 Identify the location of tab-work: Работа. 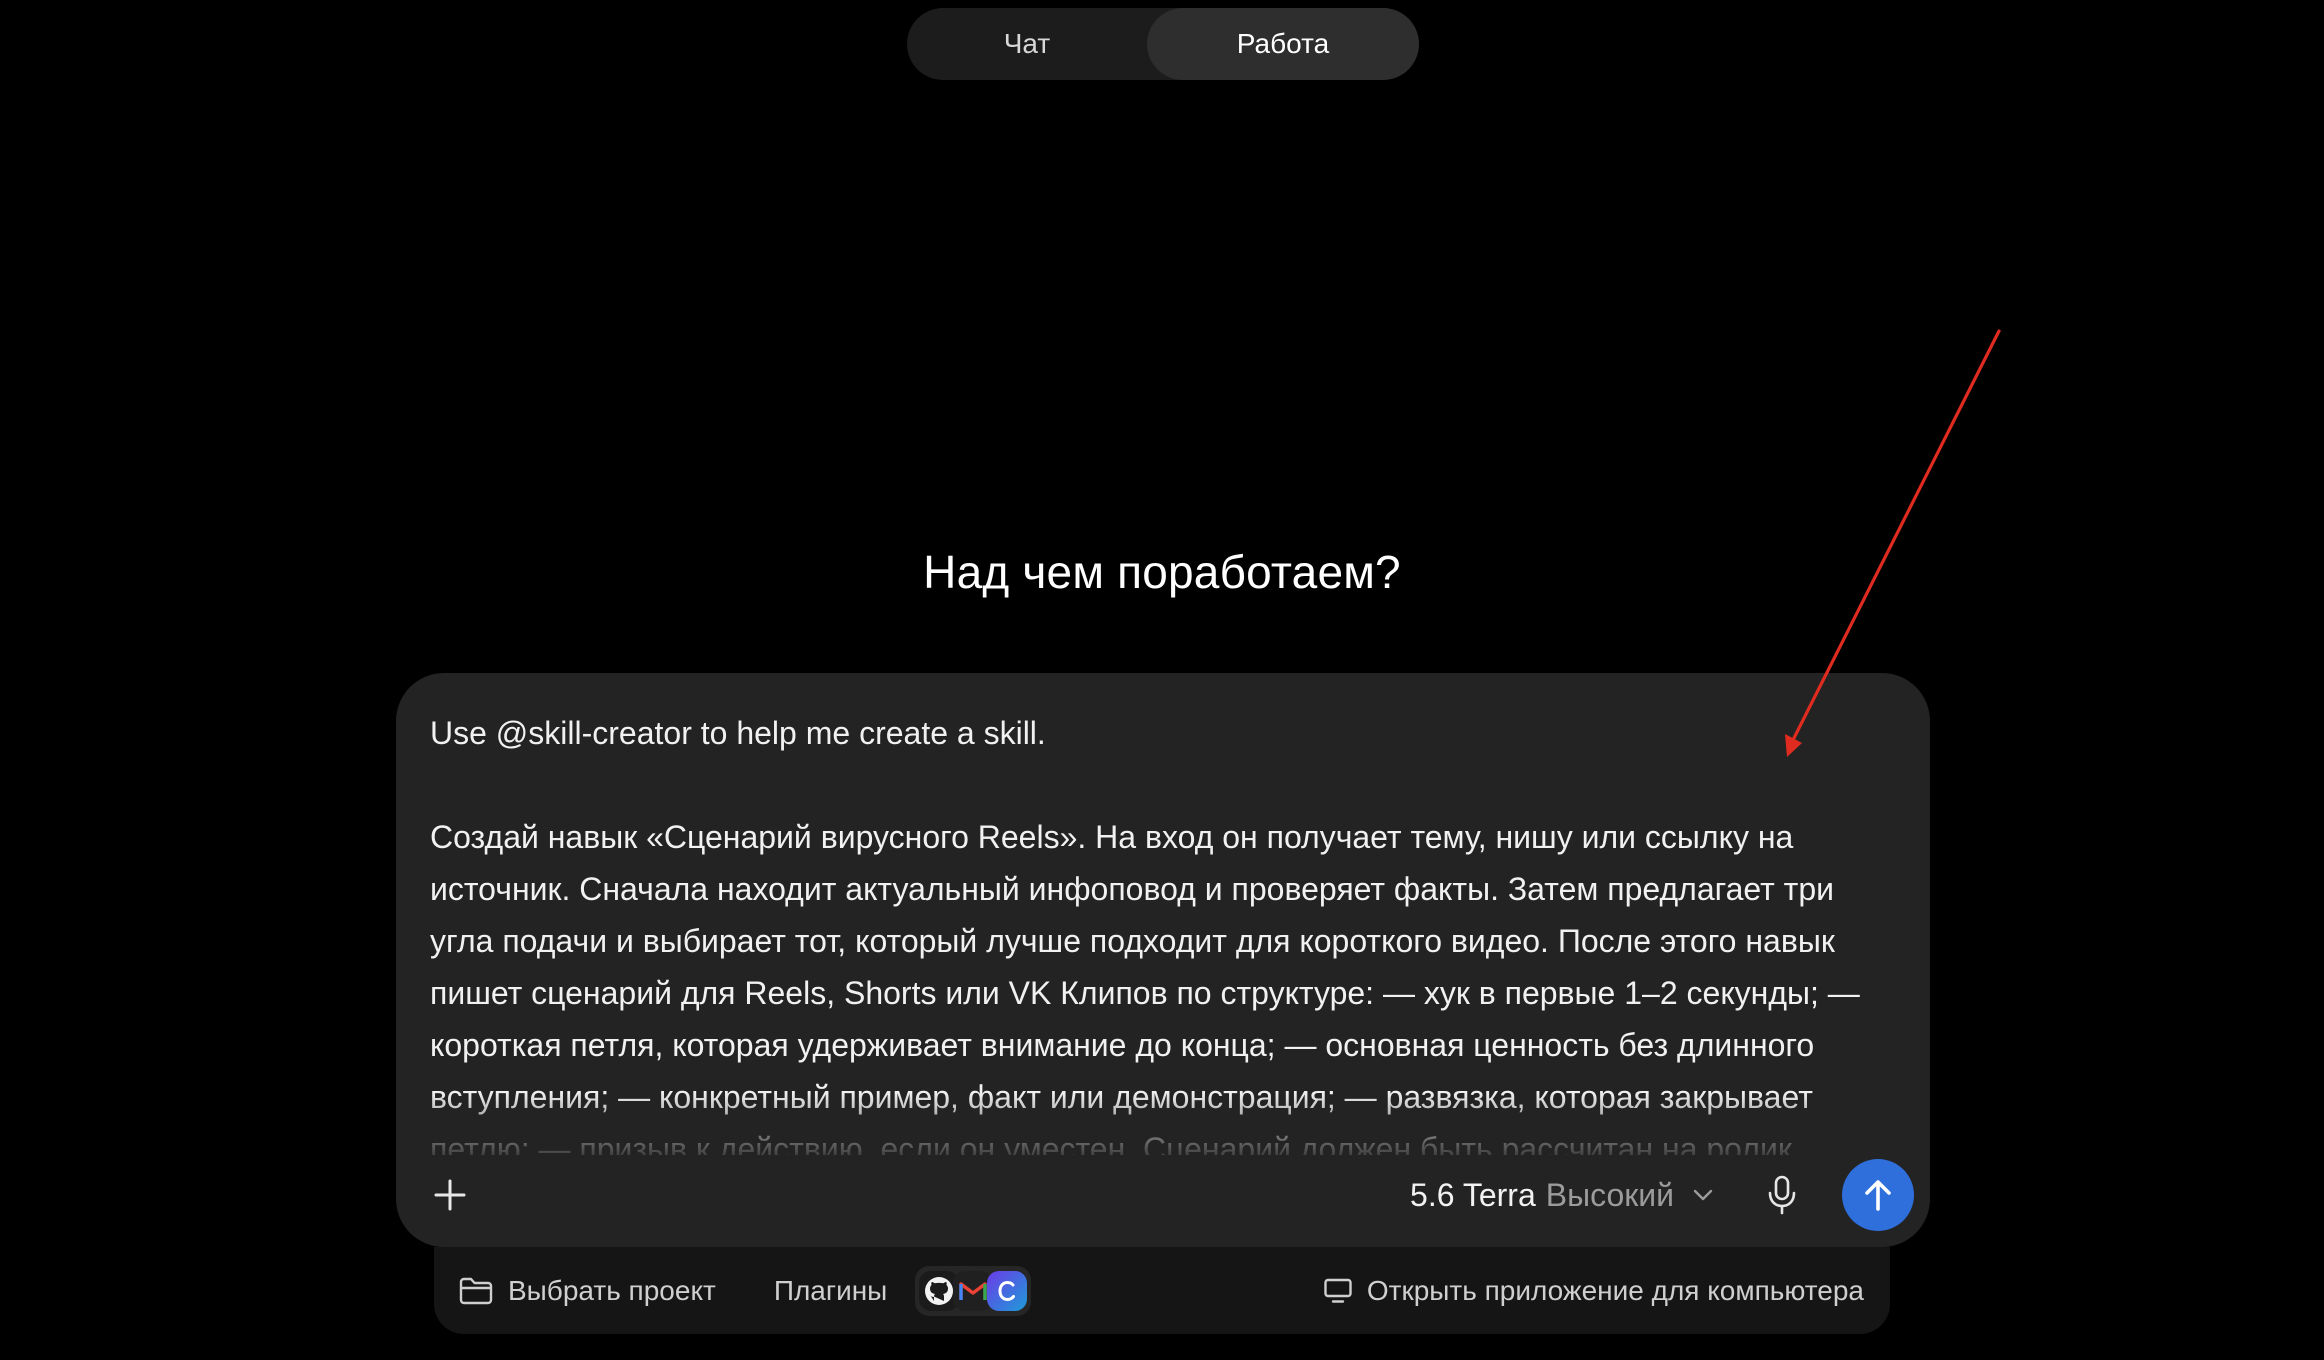
(1283, 44).